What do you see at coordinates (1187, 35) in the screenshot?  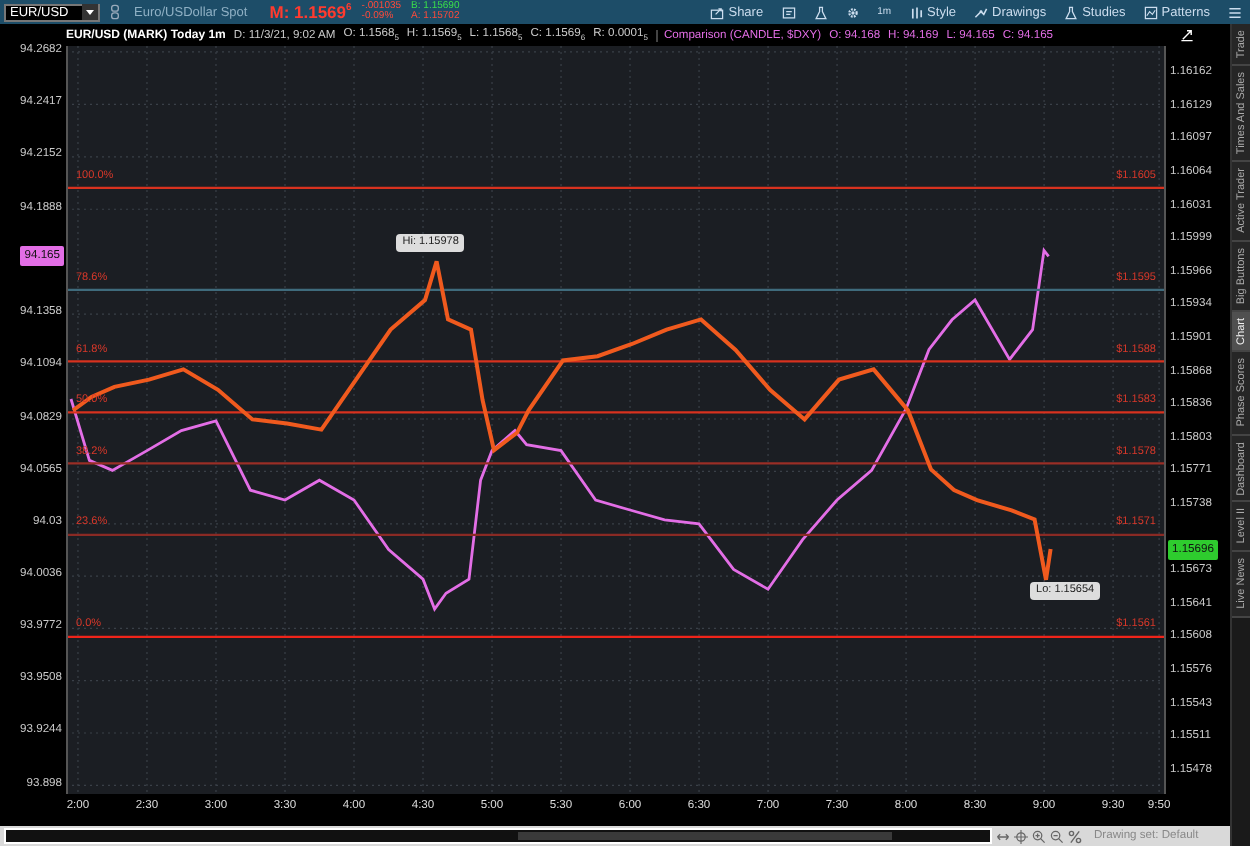 I see `expand-icon` at bounding box center [1187, 35].